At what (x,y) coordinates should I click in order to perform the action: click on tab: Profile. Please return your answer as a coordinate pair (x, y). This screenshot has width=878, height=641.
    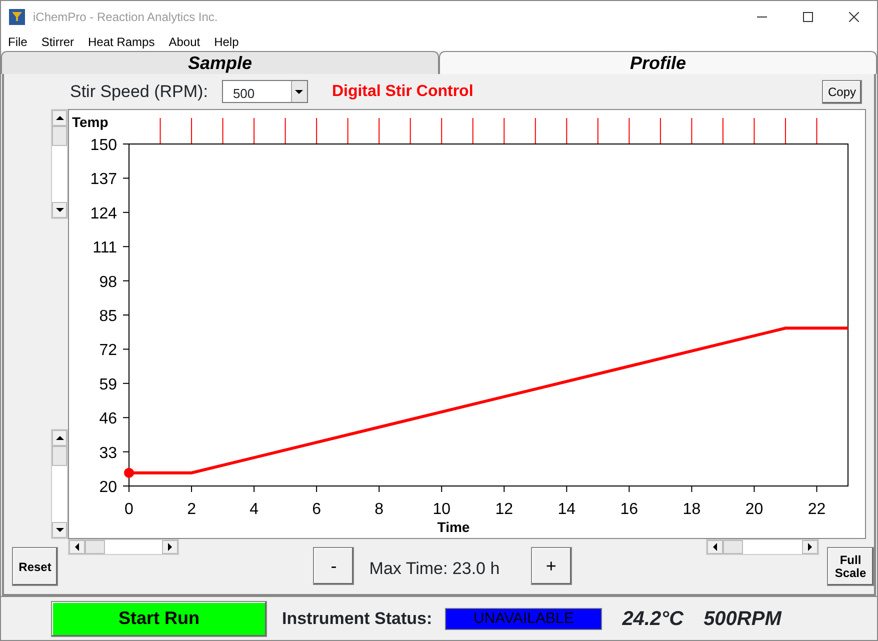
    Looking at the image, I should click on (658, 62).